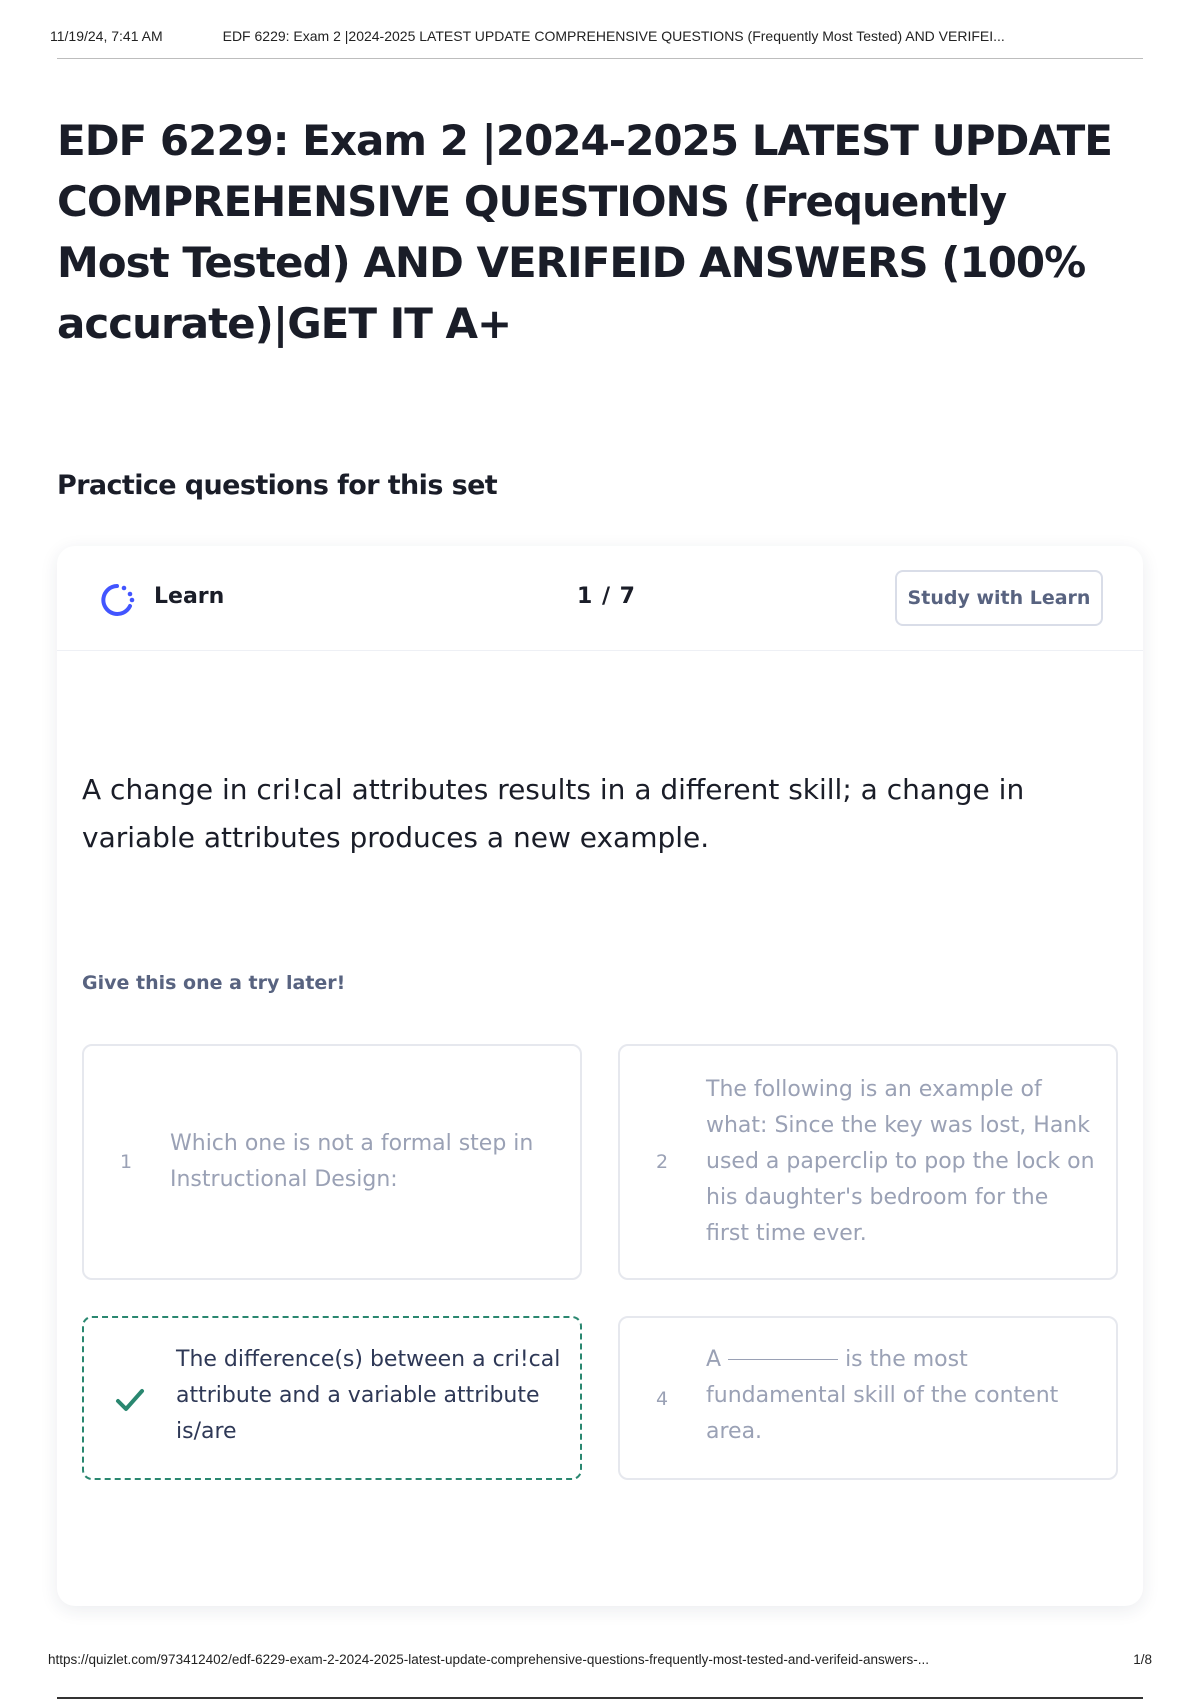 The height and width of the screenshot is (1700, 1200). I want to click on print-datetime: 11/19/24, 7:41 AM, so click(106, 36).